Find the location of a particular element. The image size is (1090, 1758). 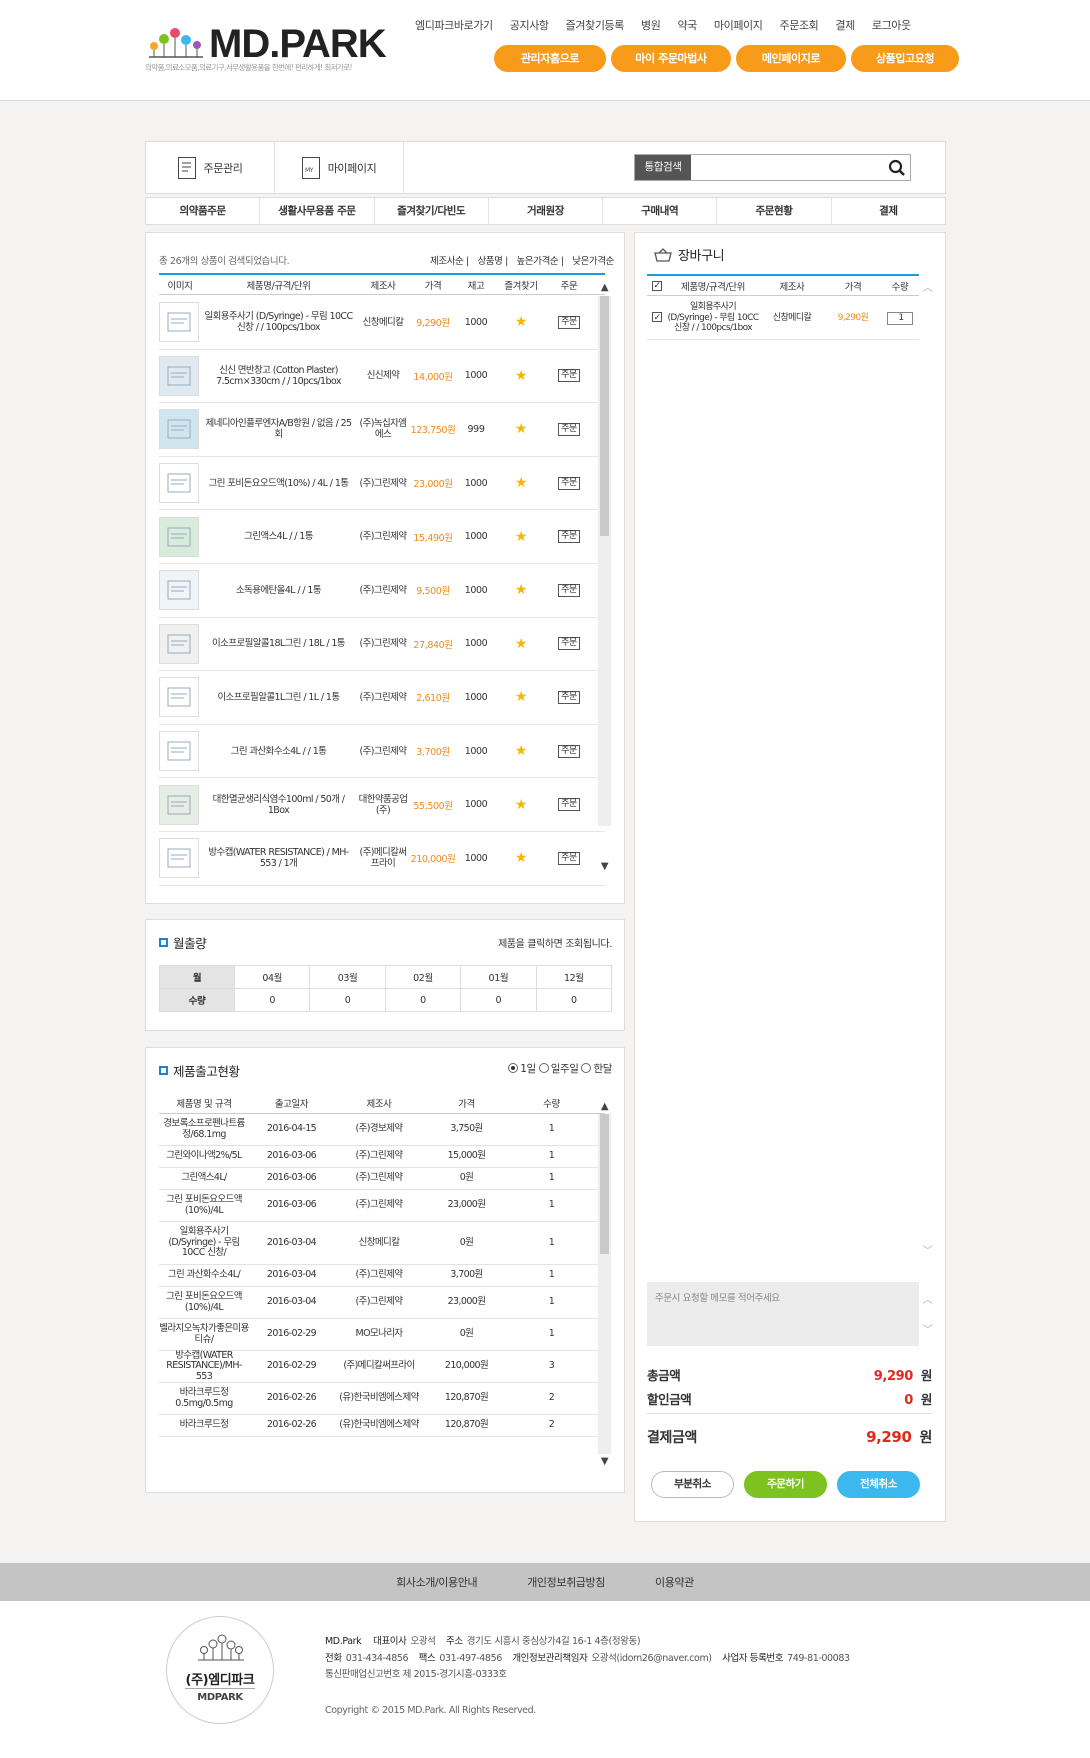

product-name: 그린액스4L / / 1통 is located at coordinates (278, 536).